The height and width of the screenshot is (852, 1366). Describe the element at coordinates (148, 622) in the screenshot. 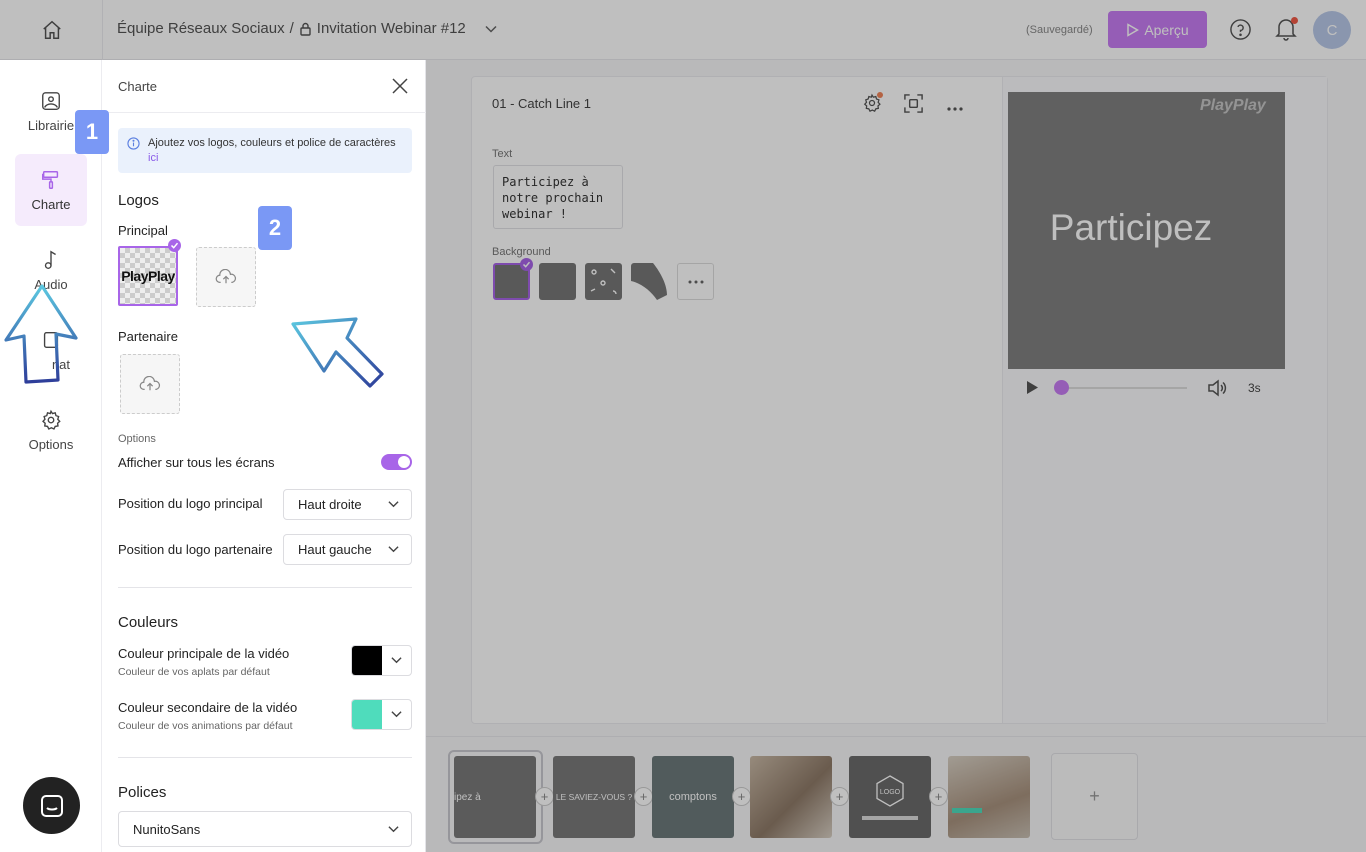

I see `couleurs-section-title: Couleurs` at that location.